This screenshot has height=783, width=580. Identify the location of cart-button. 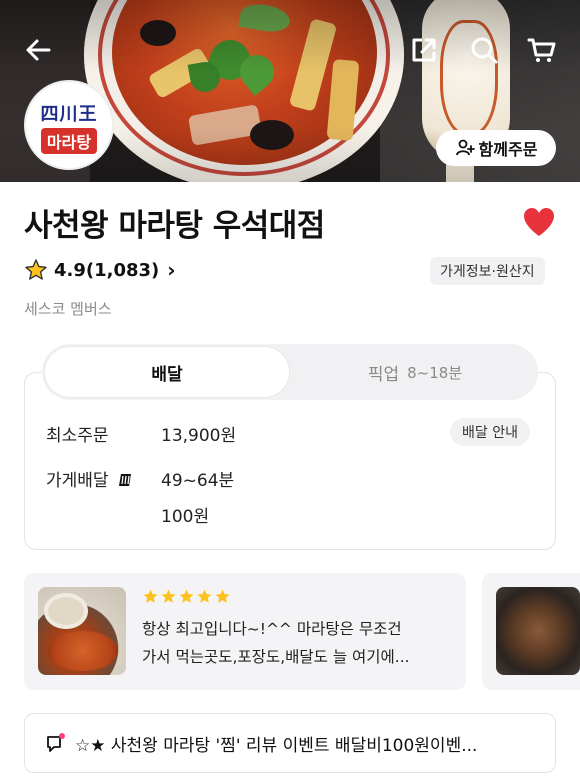
(542, 50).